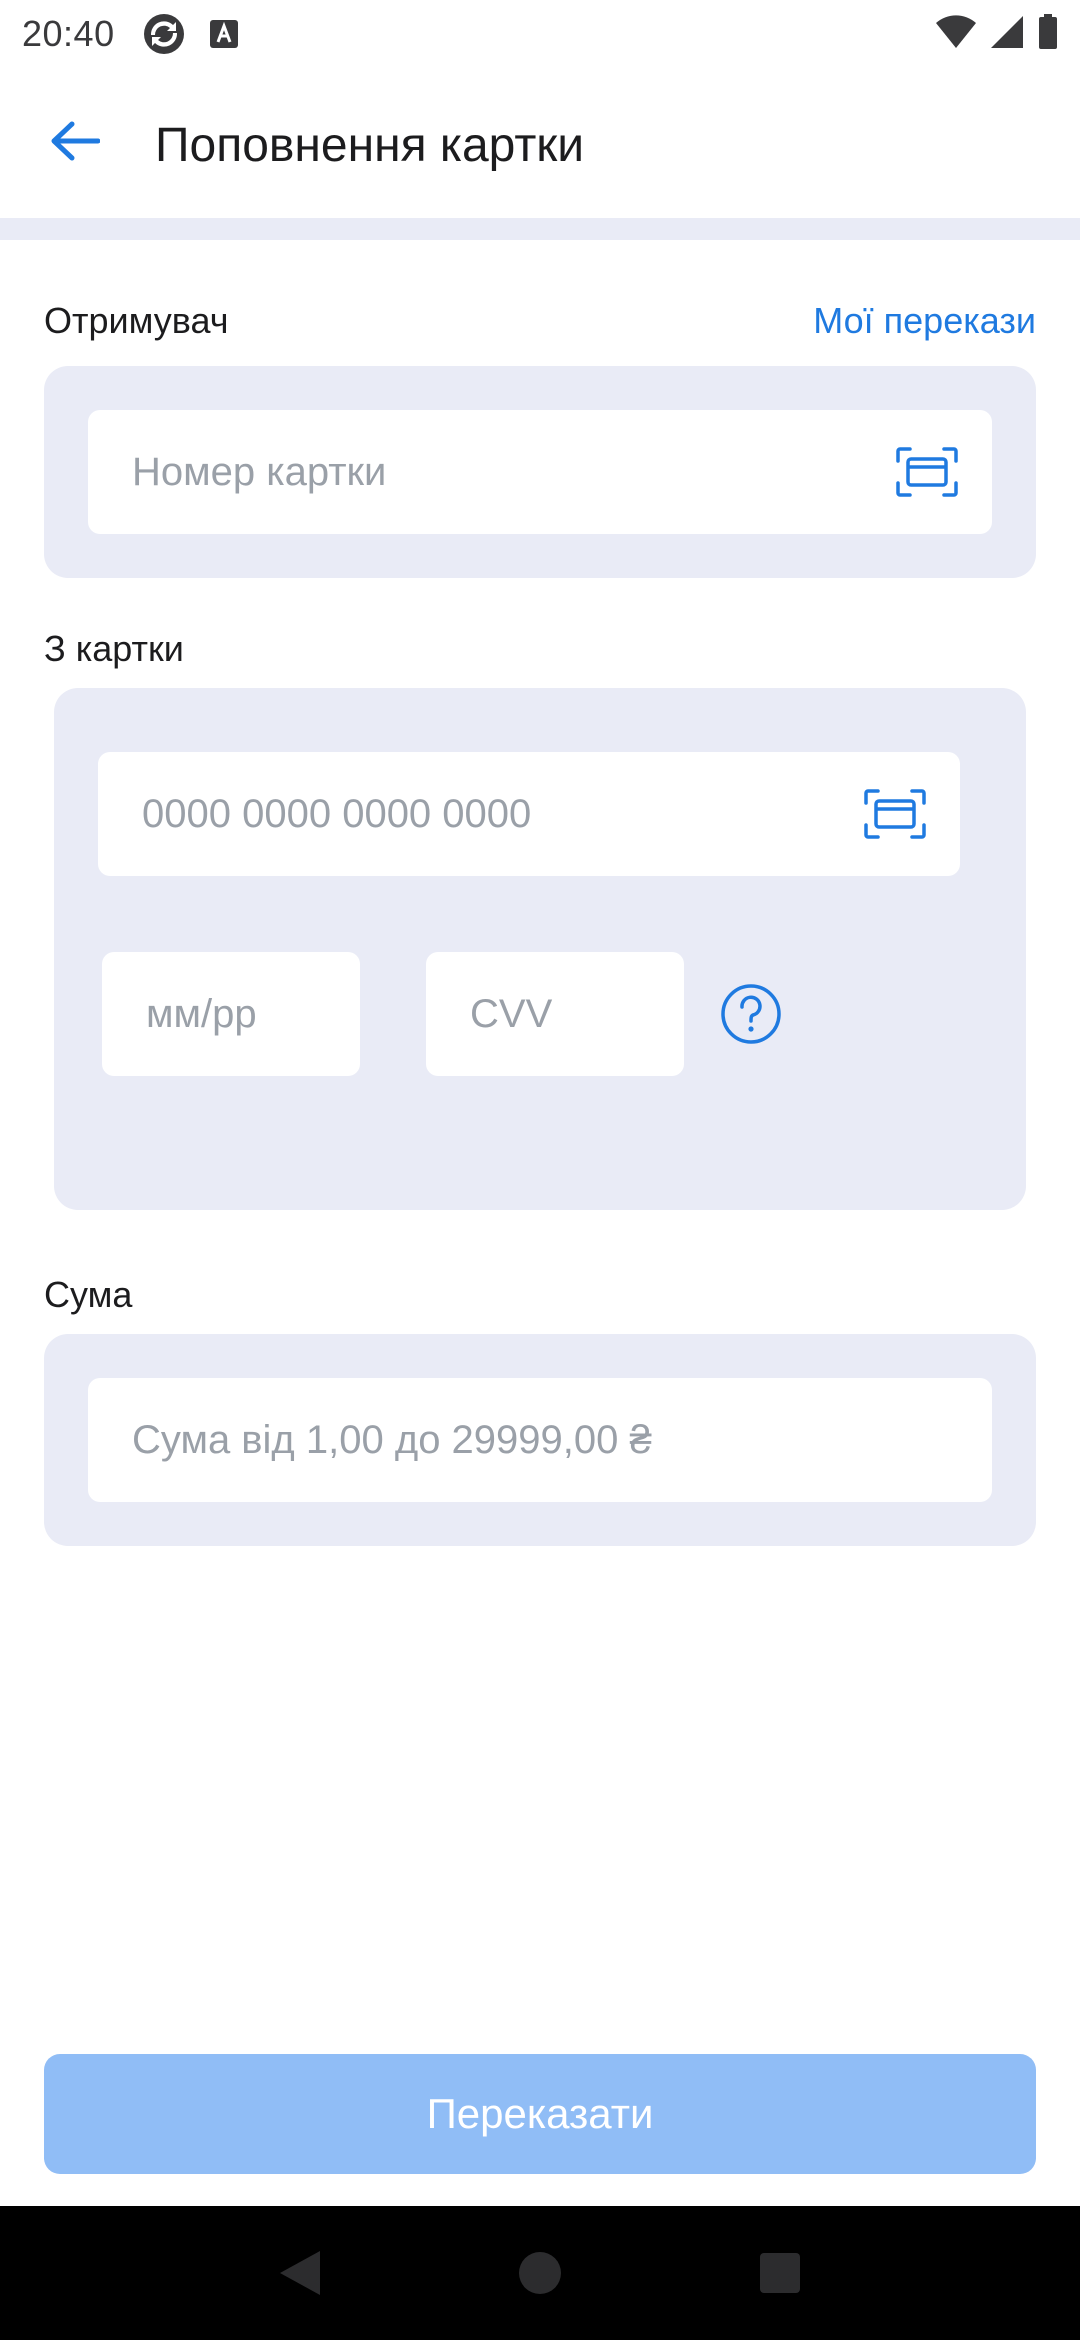 The image size is (1080, 2340). What do you see at coordinates (68, 33) in the screenshot?
I see `status-time: 20:40` at bounding box center [68, 33].